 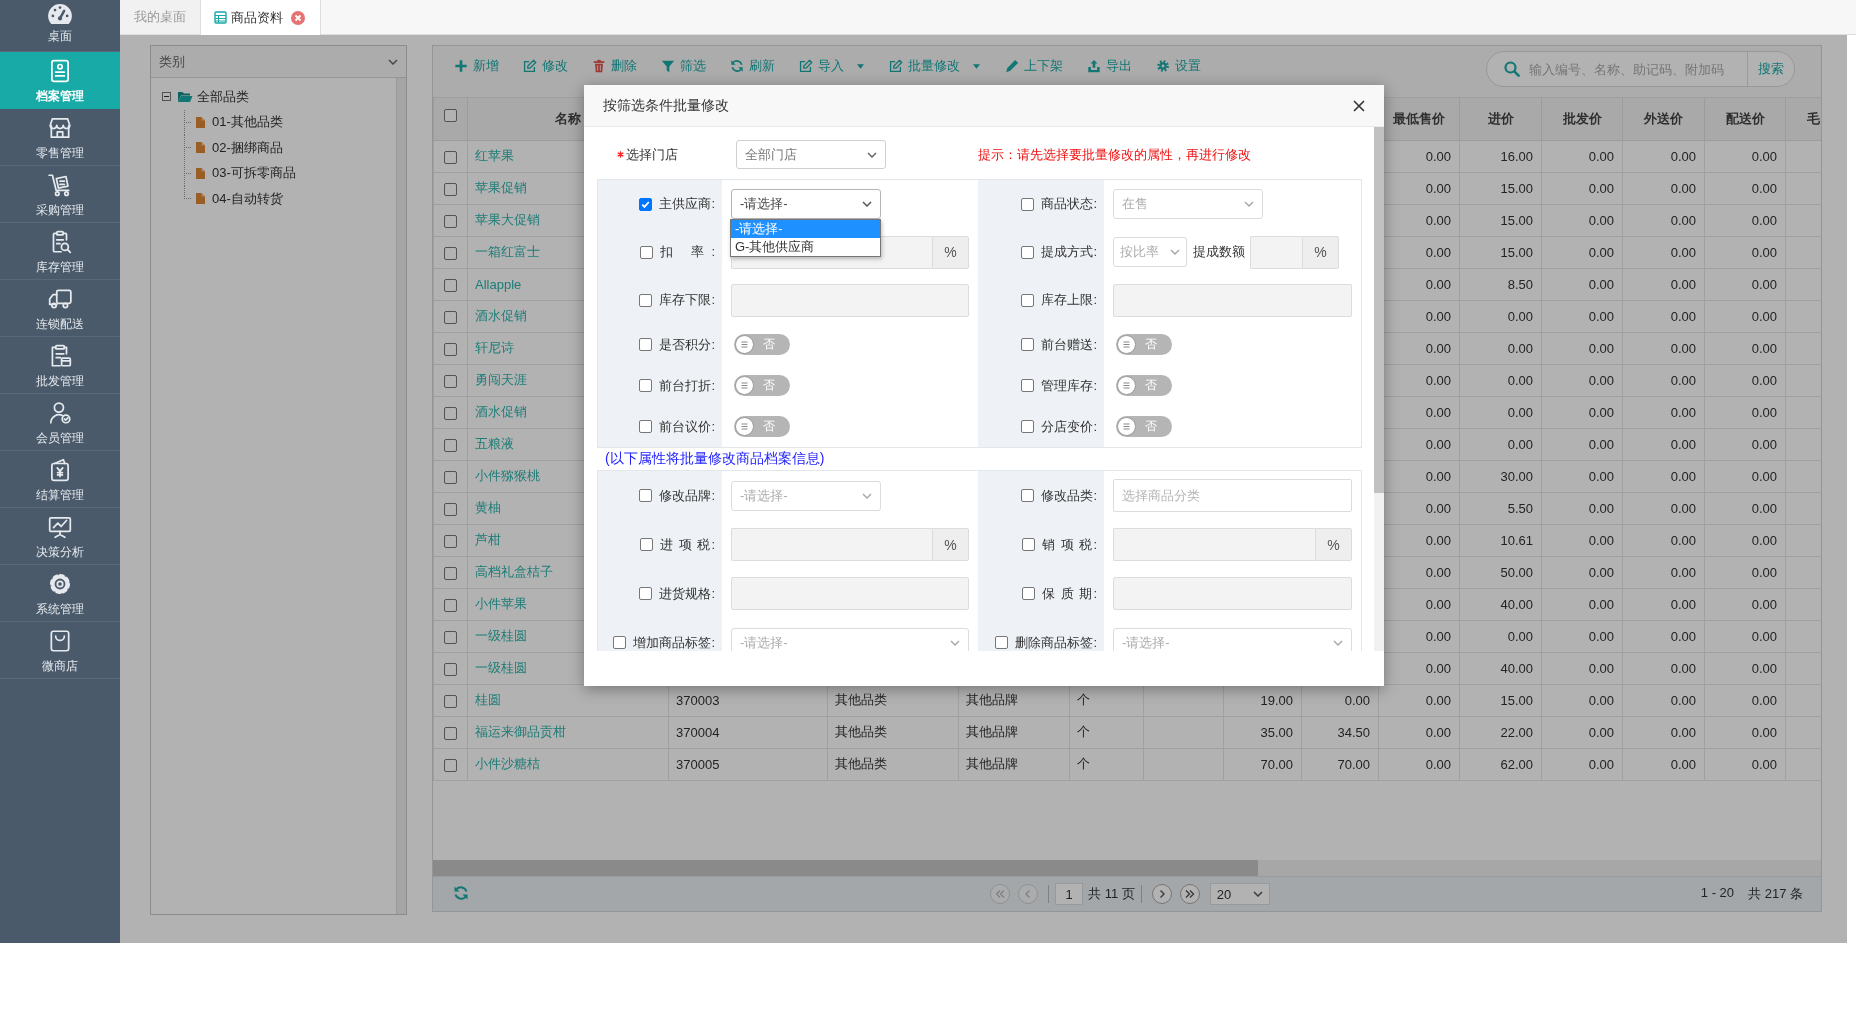 What do you see at coordinates (1239, 894) in the screenshot?
I see `page-size-select: 20` at bounding box center [1239, 894].